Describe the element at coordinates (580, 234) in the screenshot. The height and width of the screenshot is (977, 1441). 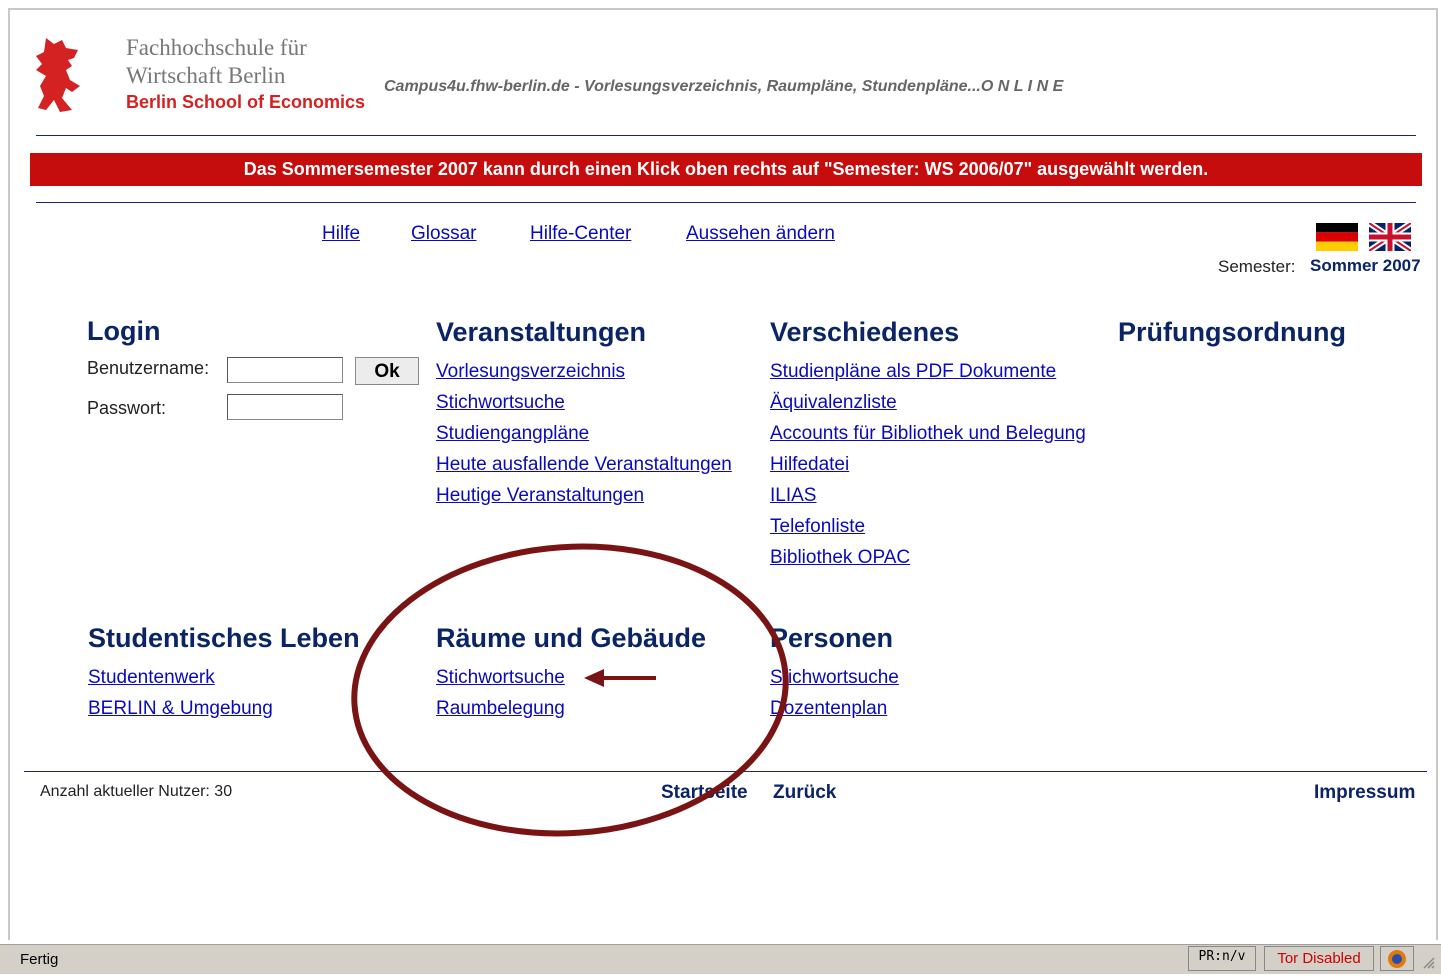
I see `nav-link-hilfe-center: Hilfe-Center` at that location.